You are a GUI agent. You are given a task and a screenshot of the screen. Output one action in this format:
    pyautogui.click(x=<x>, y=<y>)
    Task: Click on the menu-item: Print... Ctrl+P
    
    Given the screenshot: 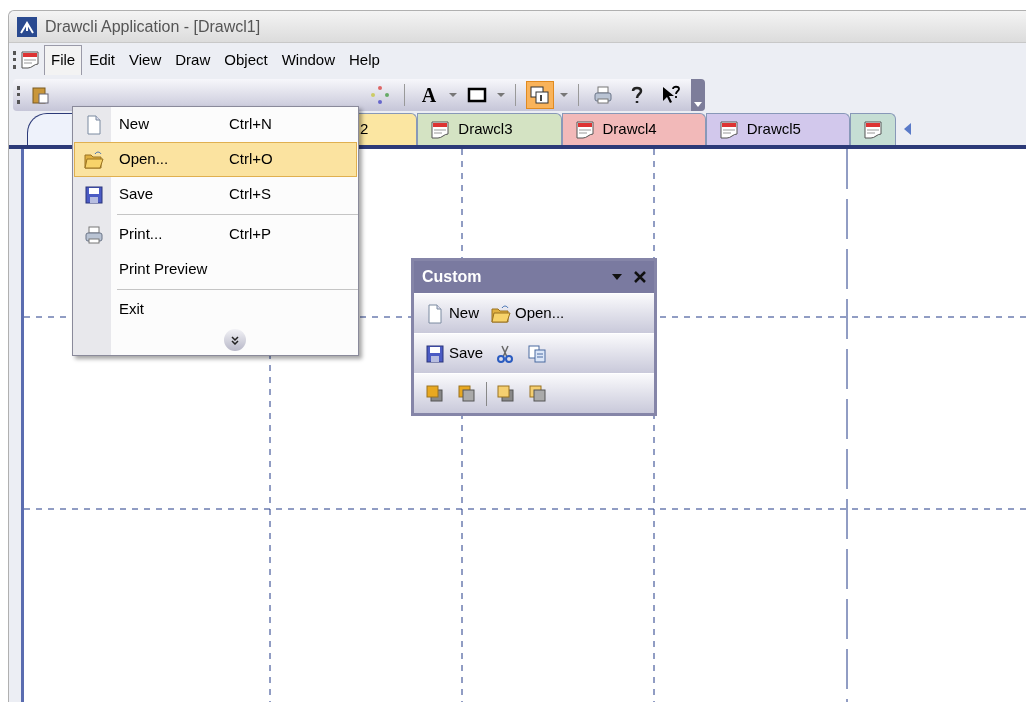 What is the action you would take?
    pyautogui.click(x=215, y=234)
    